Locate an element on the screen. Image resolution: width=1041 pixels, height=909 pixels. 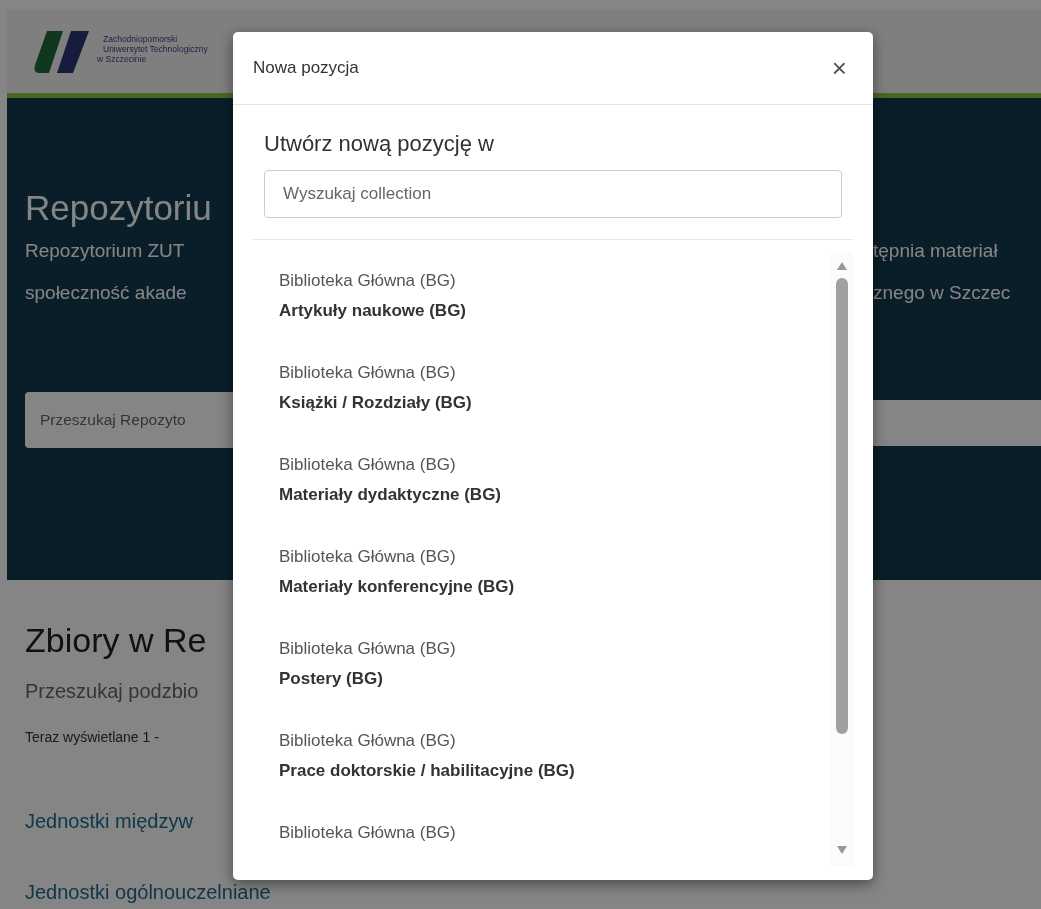
collection-item: Postery (BG) is located at coordinates (542, 679).